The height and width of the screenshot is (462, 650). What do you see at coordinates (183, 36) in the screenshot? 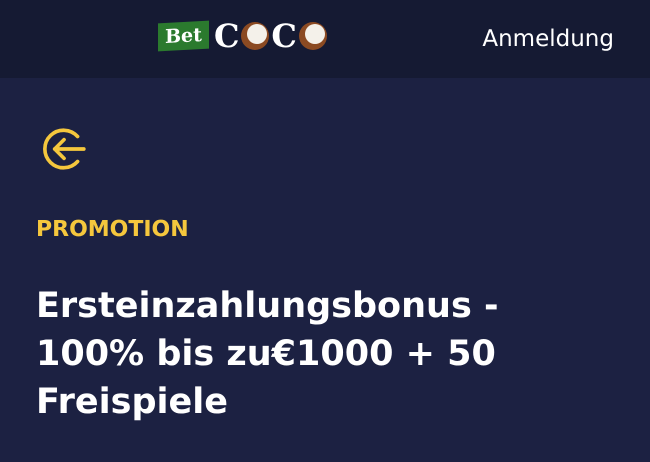
I see `logo-badge: Bet` at bounding box center [183, 36].